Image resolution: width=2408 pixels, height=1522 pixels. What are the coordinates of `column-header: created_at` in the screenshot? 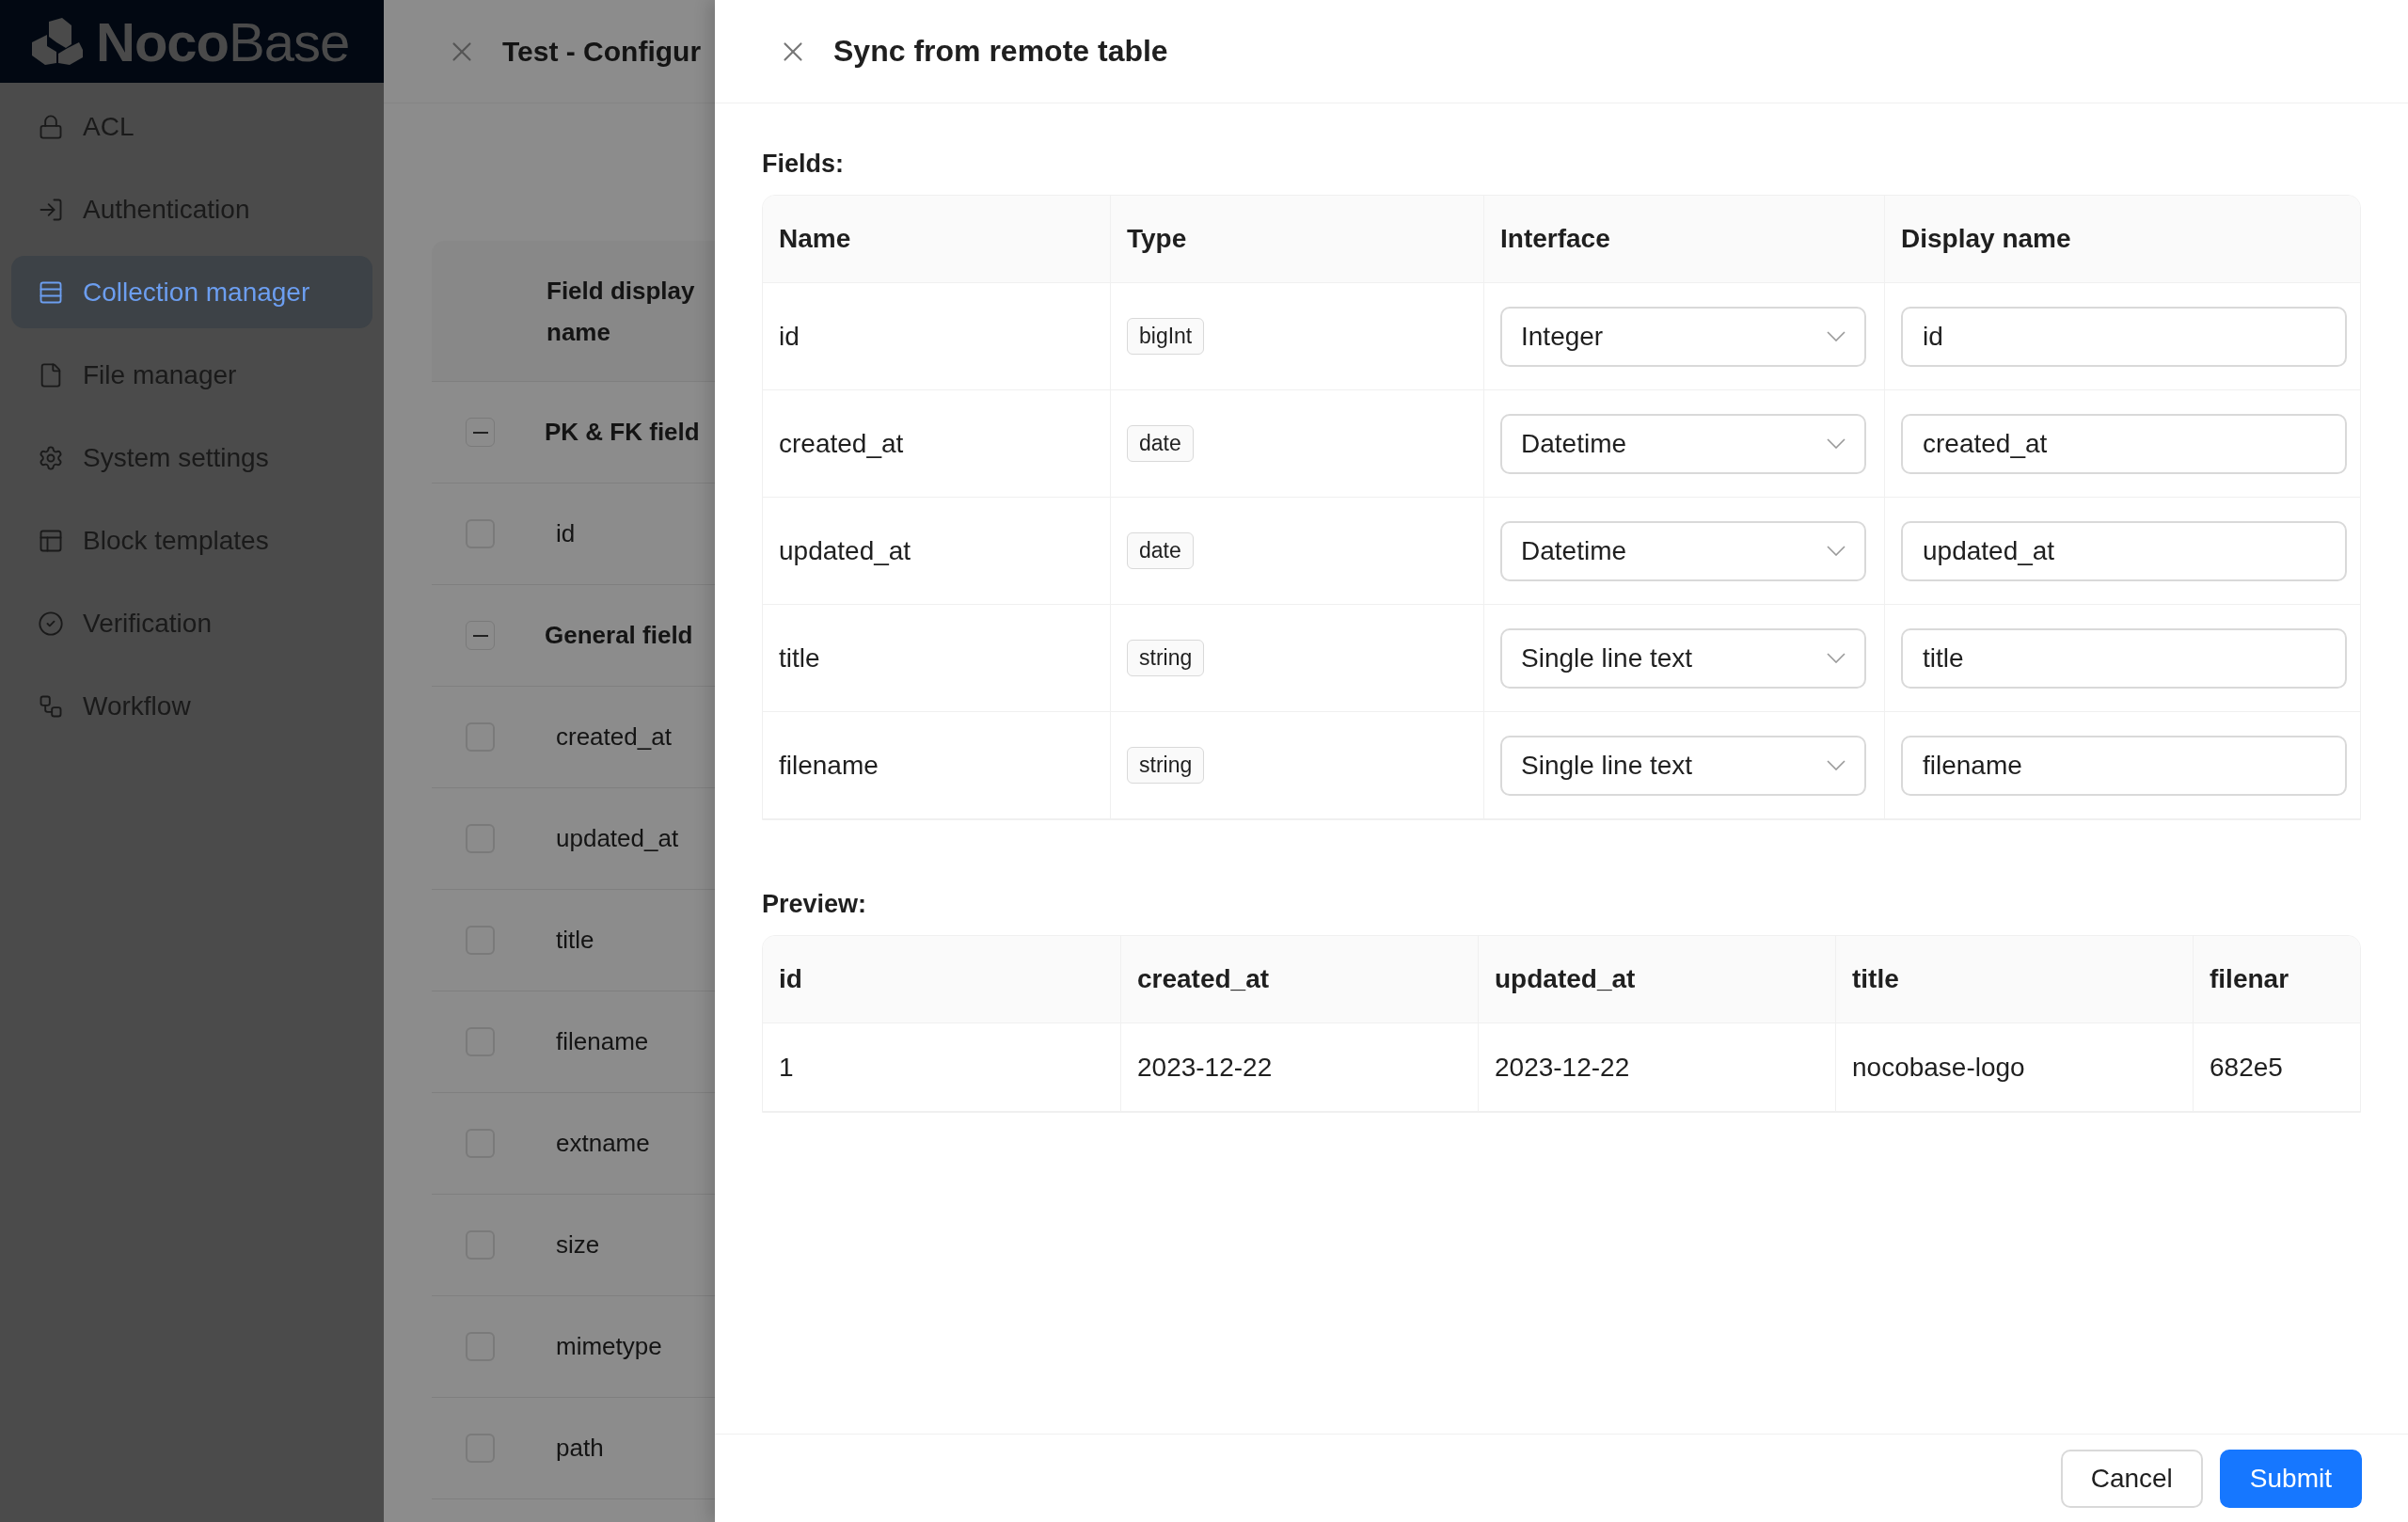 It's located at (1299, 979).